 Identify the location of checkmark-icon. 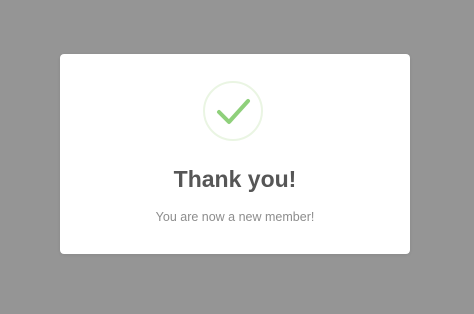
(233, 111).